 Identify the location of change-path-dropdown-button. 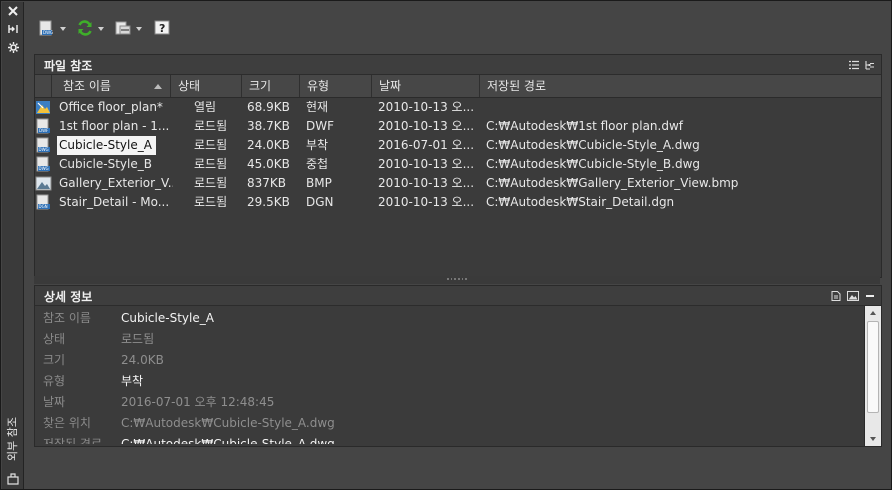
(128, 29).